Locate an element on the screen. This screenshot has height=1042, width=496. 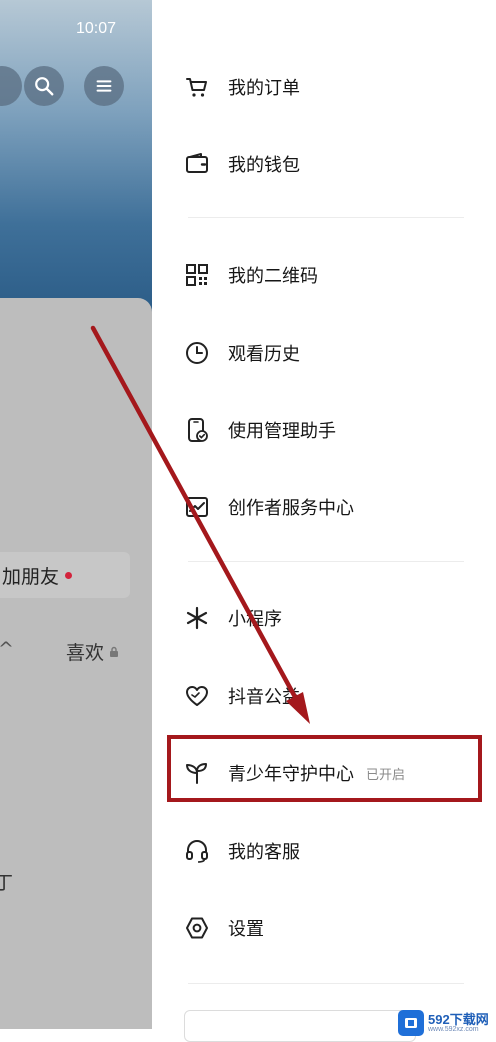
menu-item-orders: 我的订单 is located at coordinates (242, 87).